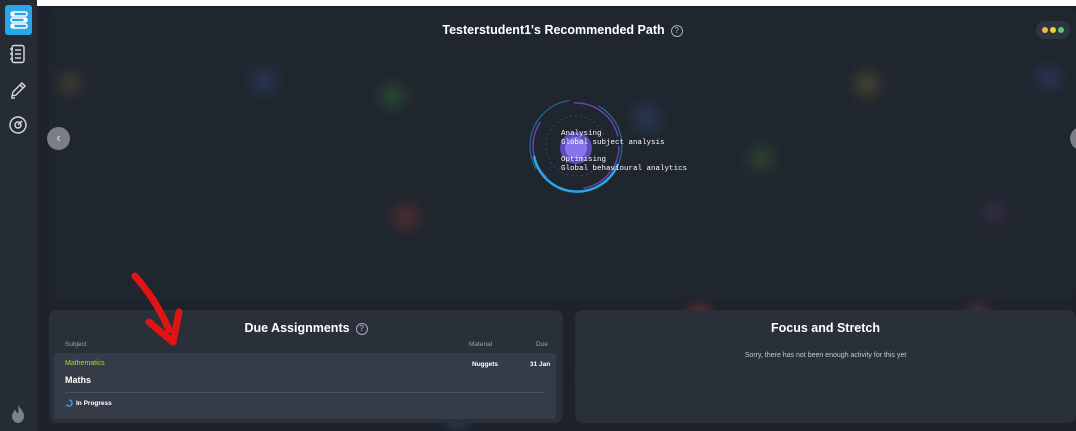  Describe the element at coordinates (78, 380) in the screenshot. I see `assignment-name: Maths` at that location.